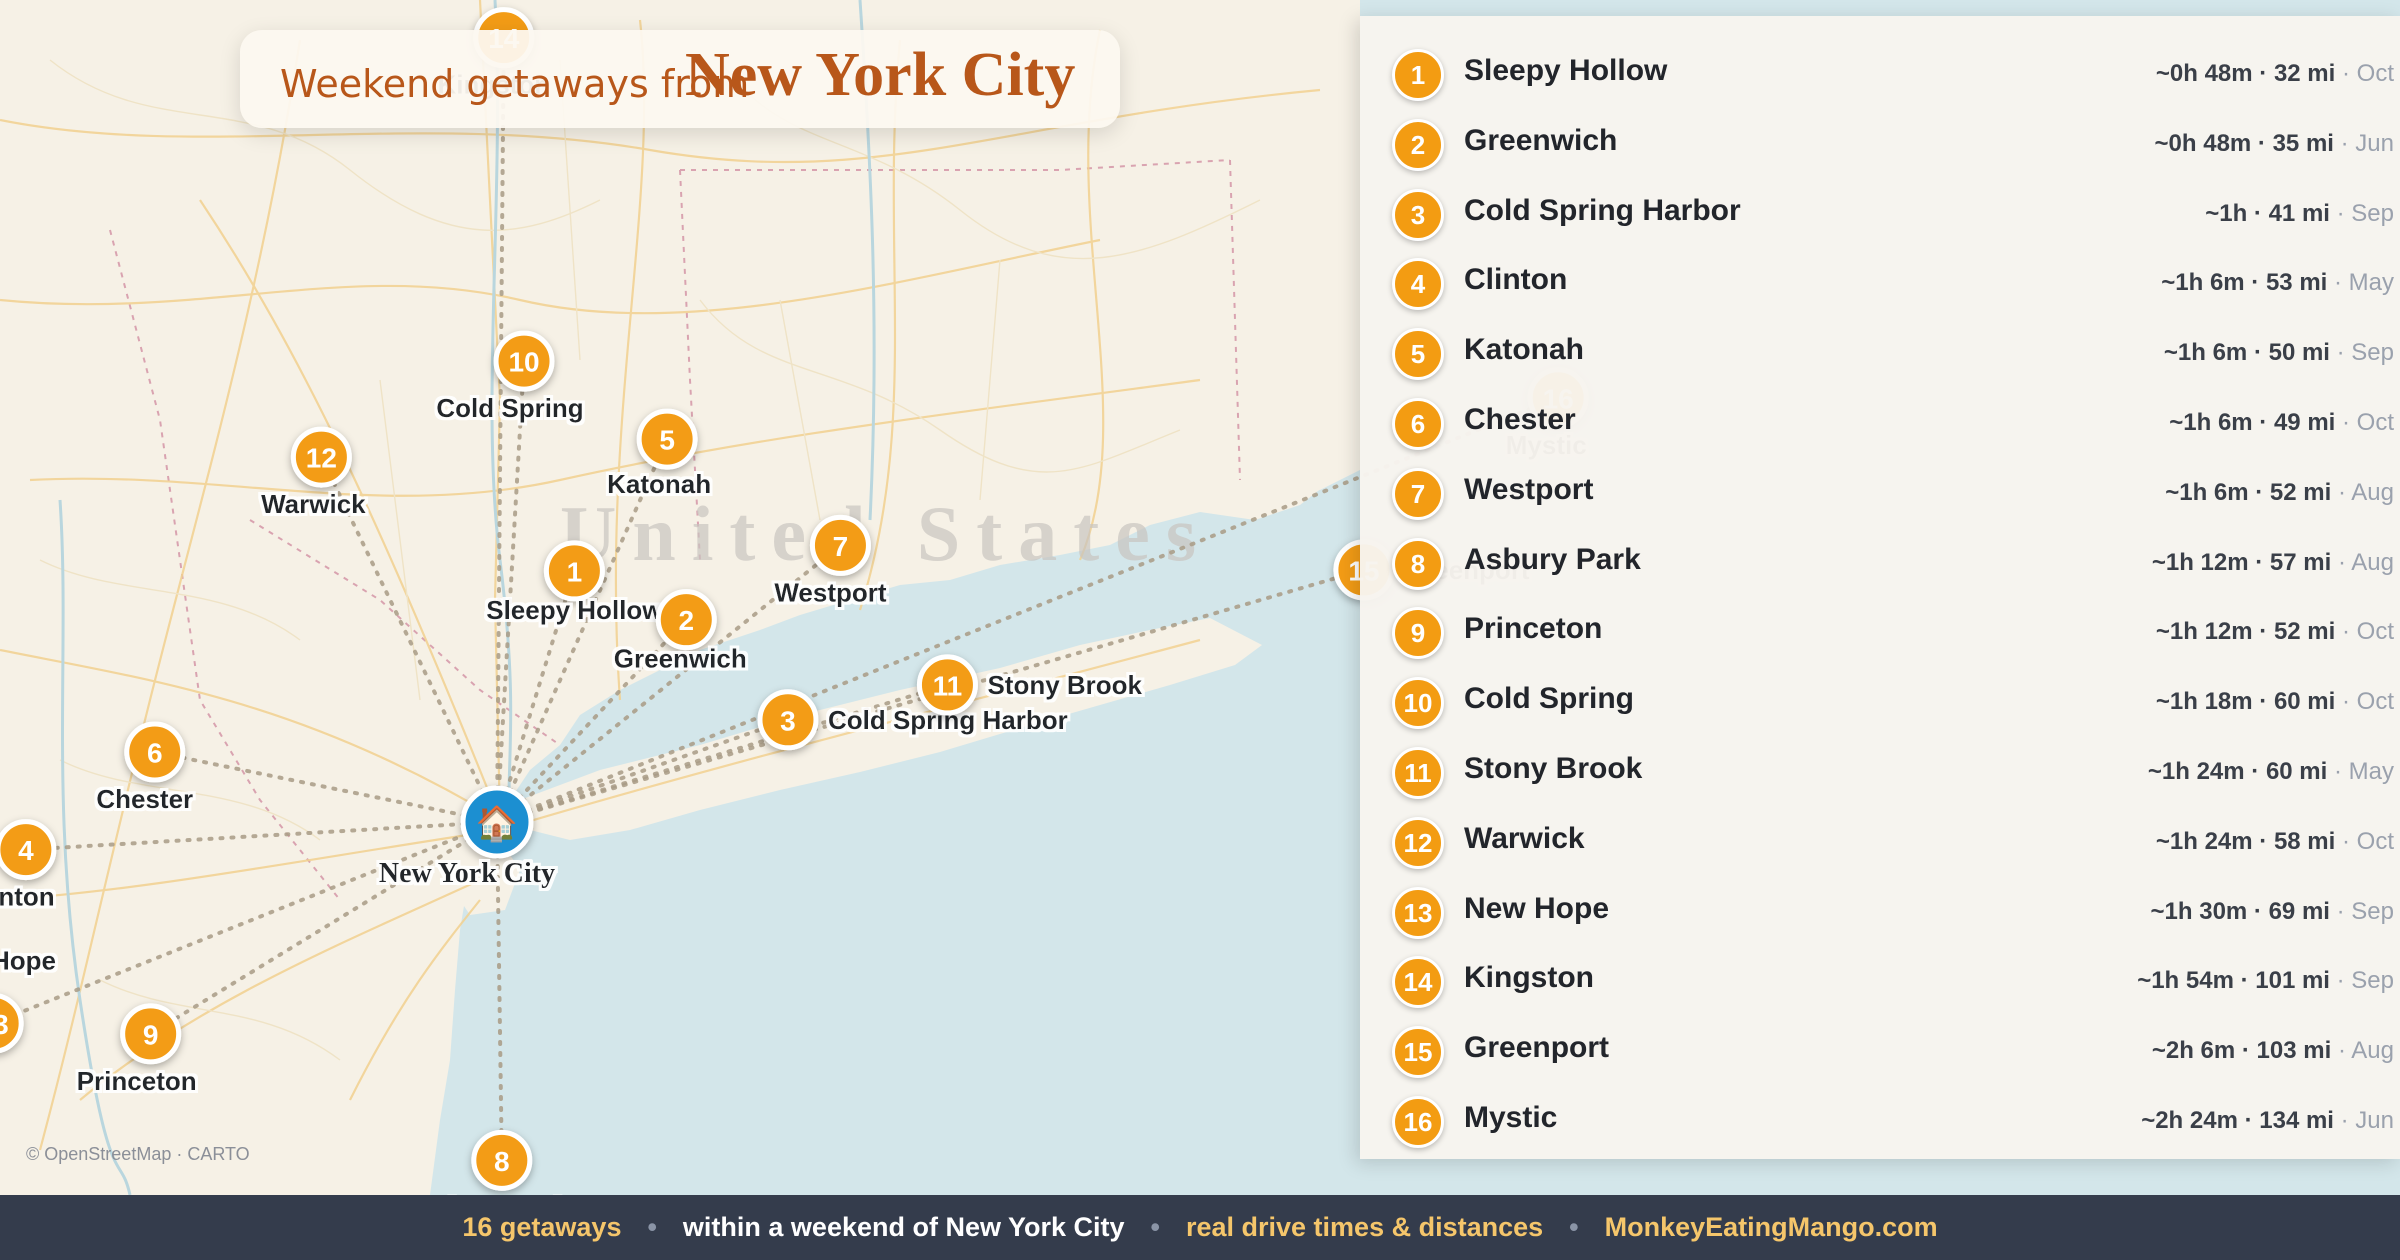 This screenshot has width=2400, height=1260. I want to click on place-marker-number: 6, so click(155, 753).